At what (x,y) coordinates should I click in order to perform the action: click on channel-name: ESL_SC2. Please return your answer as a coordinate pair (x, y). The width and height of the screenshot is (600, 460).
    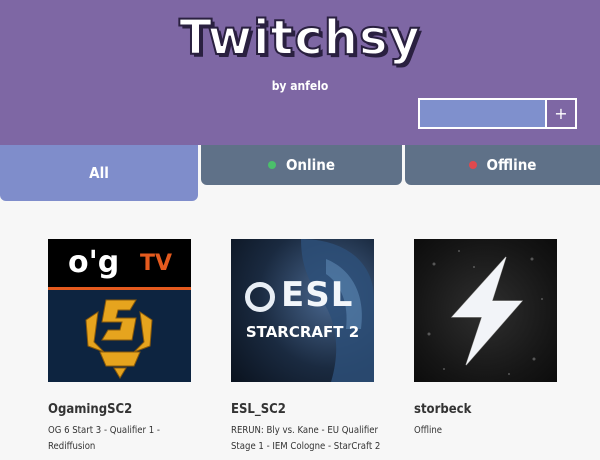
    Looking at the image, I should click on (306, 409).